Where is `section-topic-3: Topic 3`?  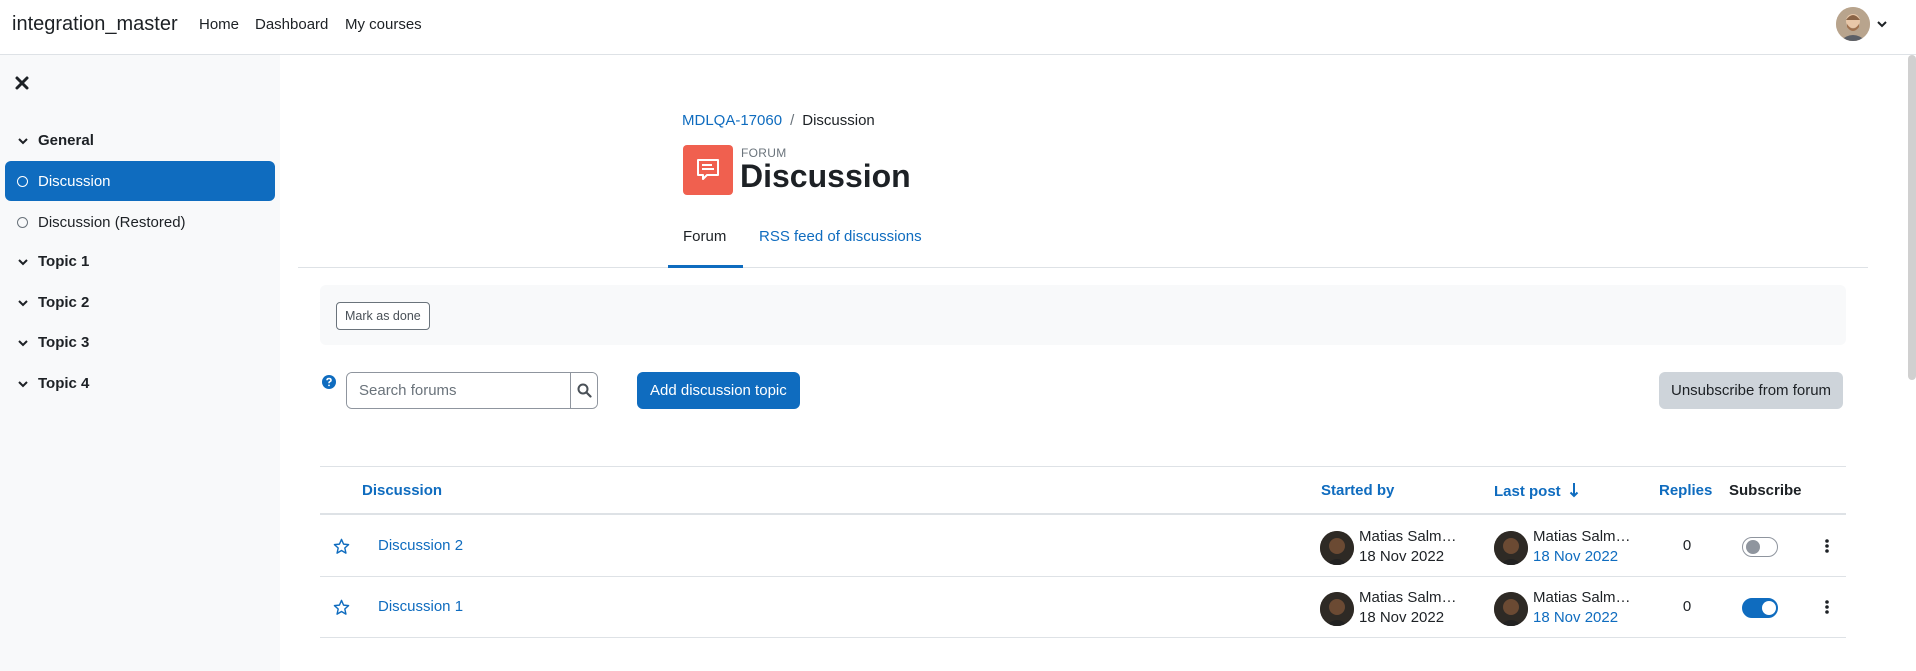 section-topic-3: Topic 3 is located at coordinates (53, 342).